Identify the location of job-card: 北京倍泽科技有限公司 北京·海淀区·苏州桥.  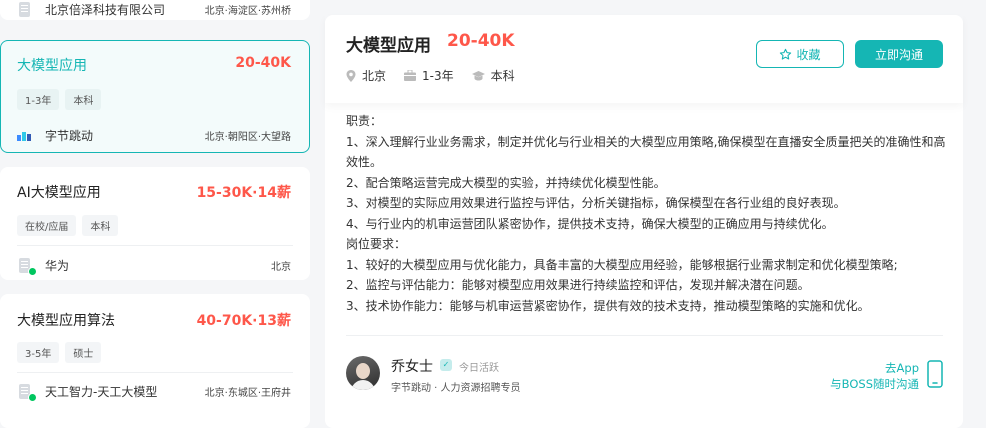
(155, 10).